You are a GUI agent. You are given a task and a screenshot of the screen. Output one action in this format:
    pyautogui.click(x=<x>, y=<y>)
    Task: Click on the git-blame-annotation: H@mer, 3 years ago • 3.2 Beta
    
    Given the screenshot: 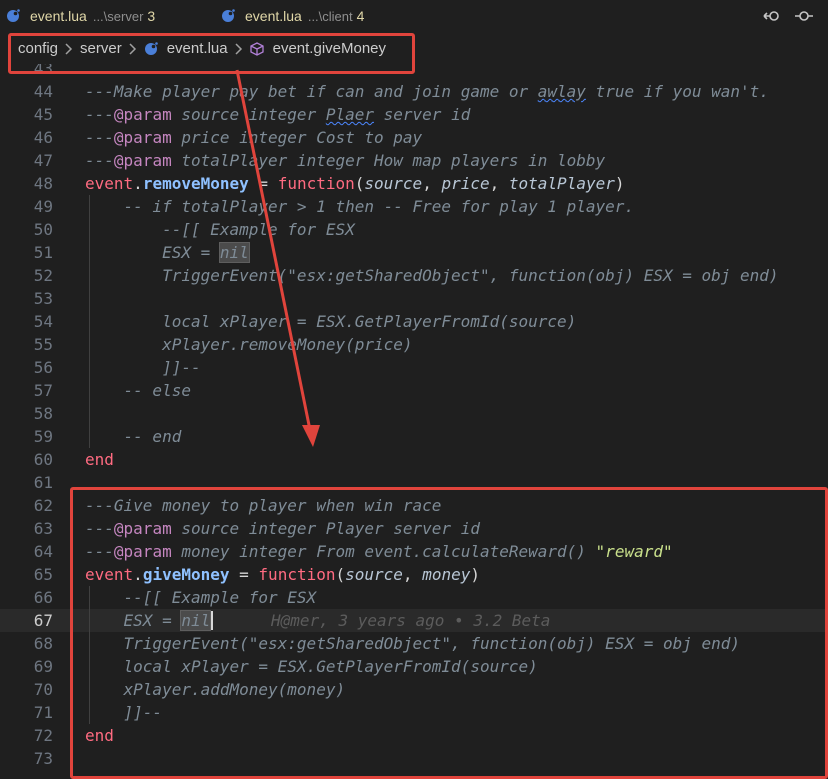 What is the action you would take?
    pyautogui.click(x=382, y=620)
    